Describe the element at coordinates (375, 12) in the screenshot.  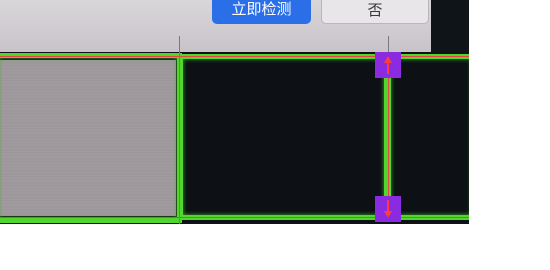
I see `no-button: 否` at that location.